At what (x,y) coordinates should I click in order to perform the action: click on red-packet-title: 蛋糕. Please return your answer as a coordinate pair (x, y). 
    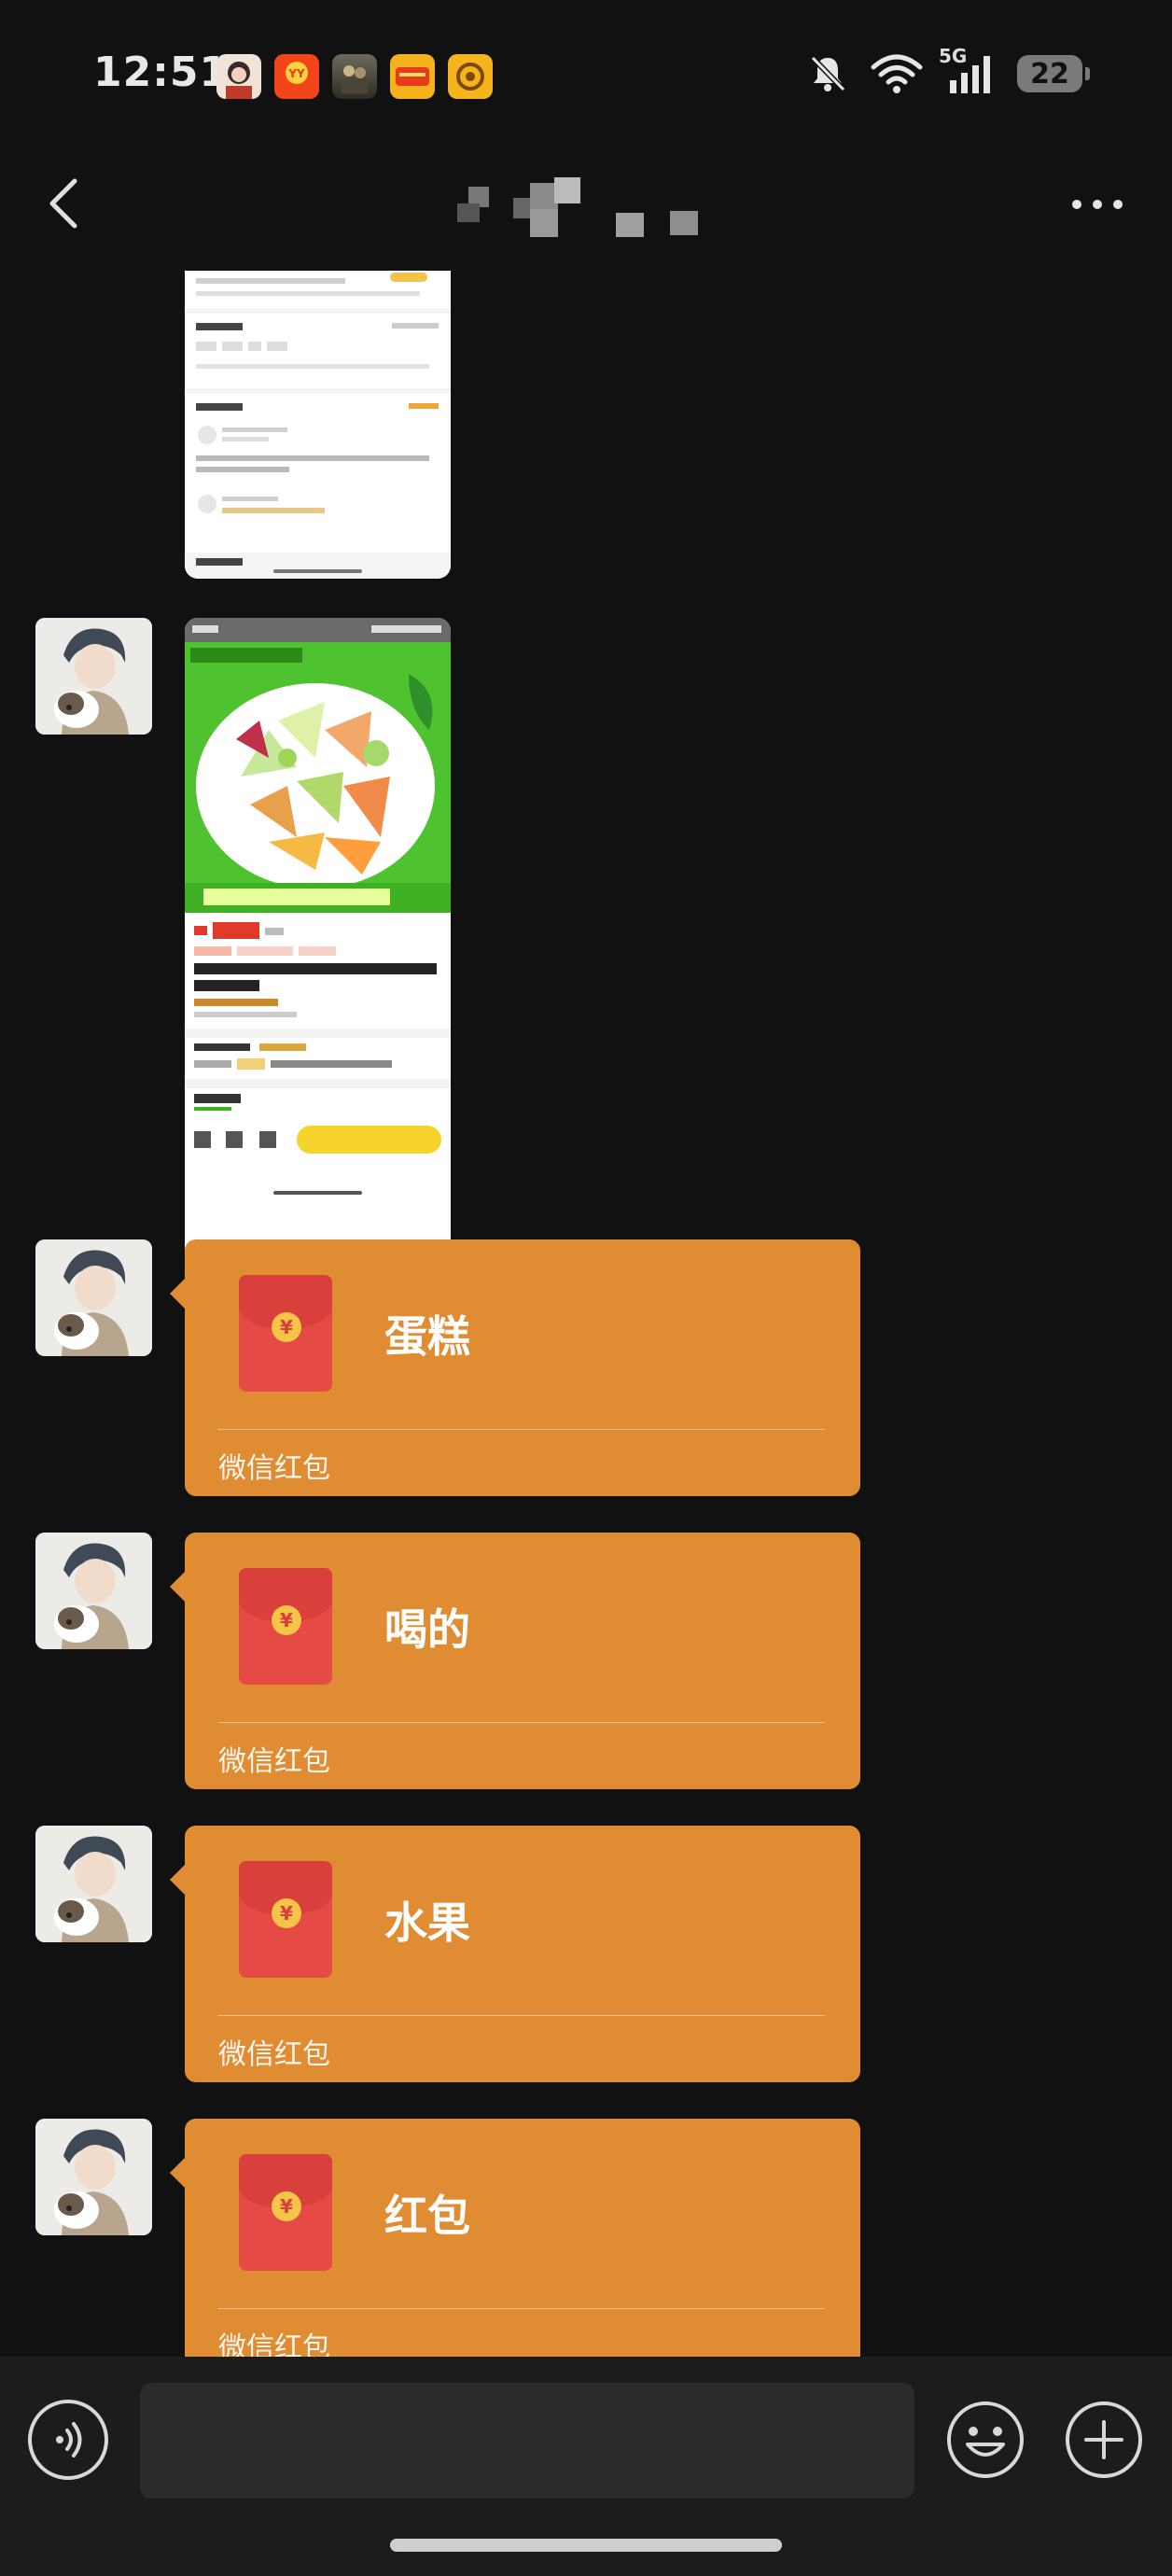
    Looking at the image, I should click on (427, 1336).